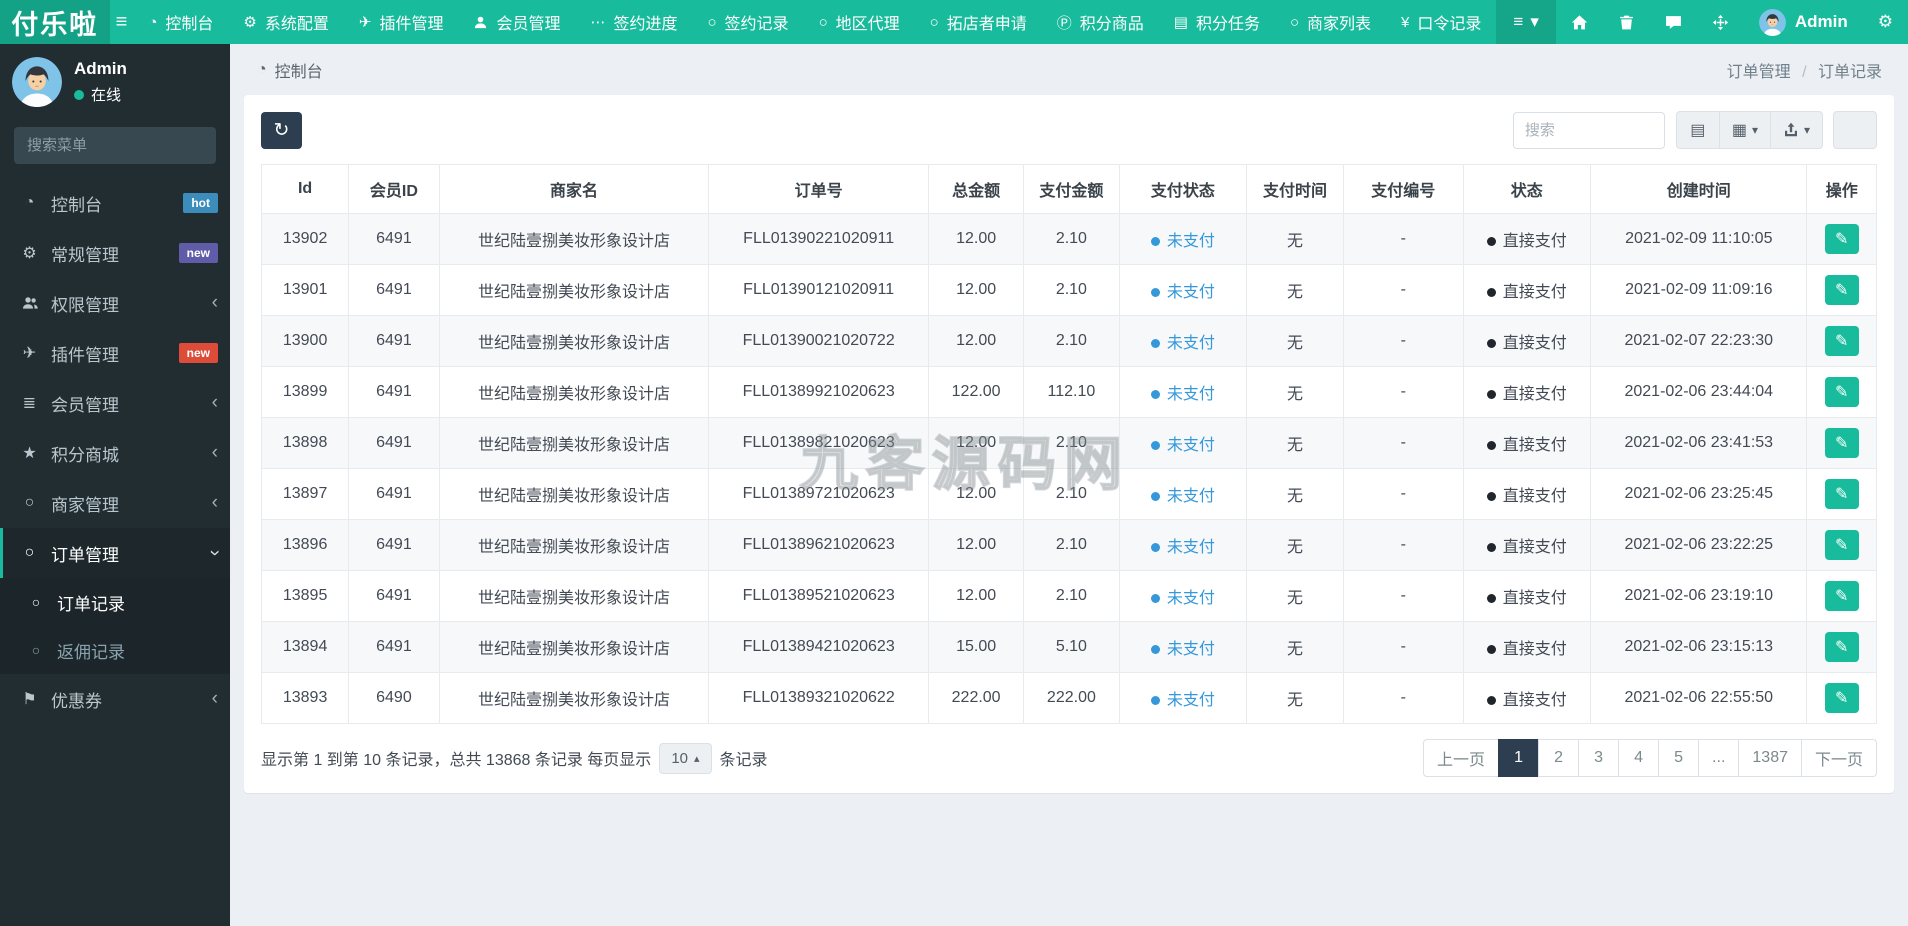 This screenshot has height=926, width=1908. What do you see at coordinates (115, 403) in the screenshot?
I see `sidebar-item-members: ≣ 会员管理 ‹` at bounding box center [115, 403].